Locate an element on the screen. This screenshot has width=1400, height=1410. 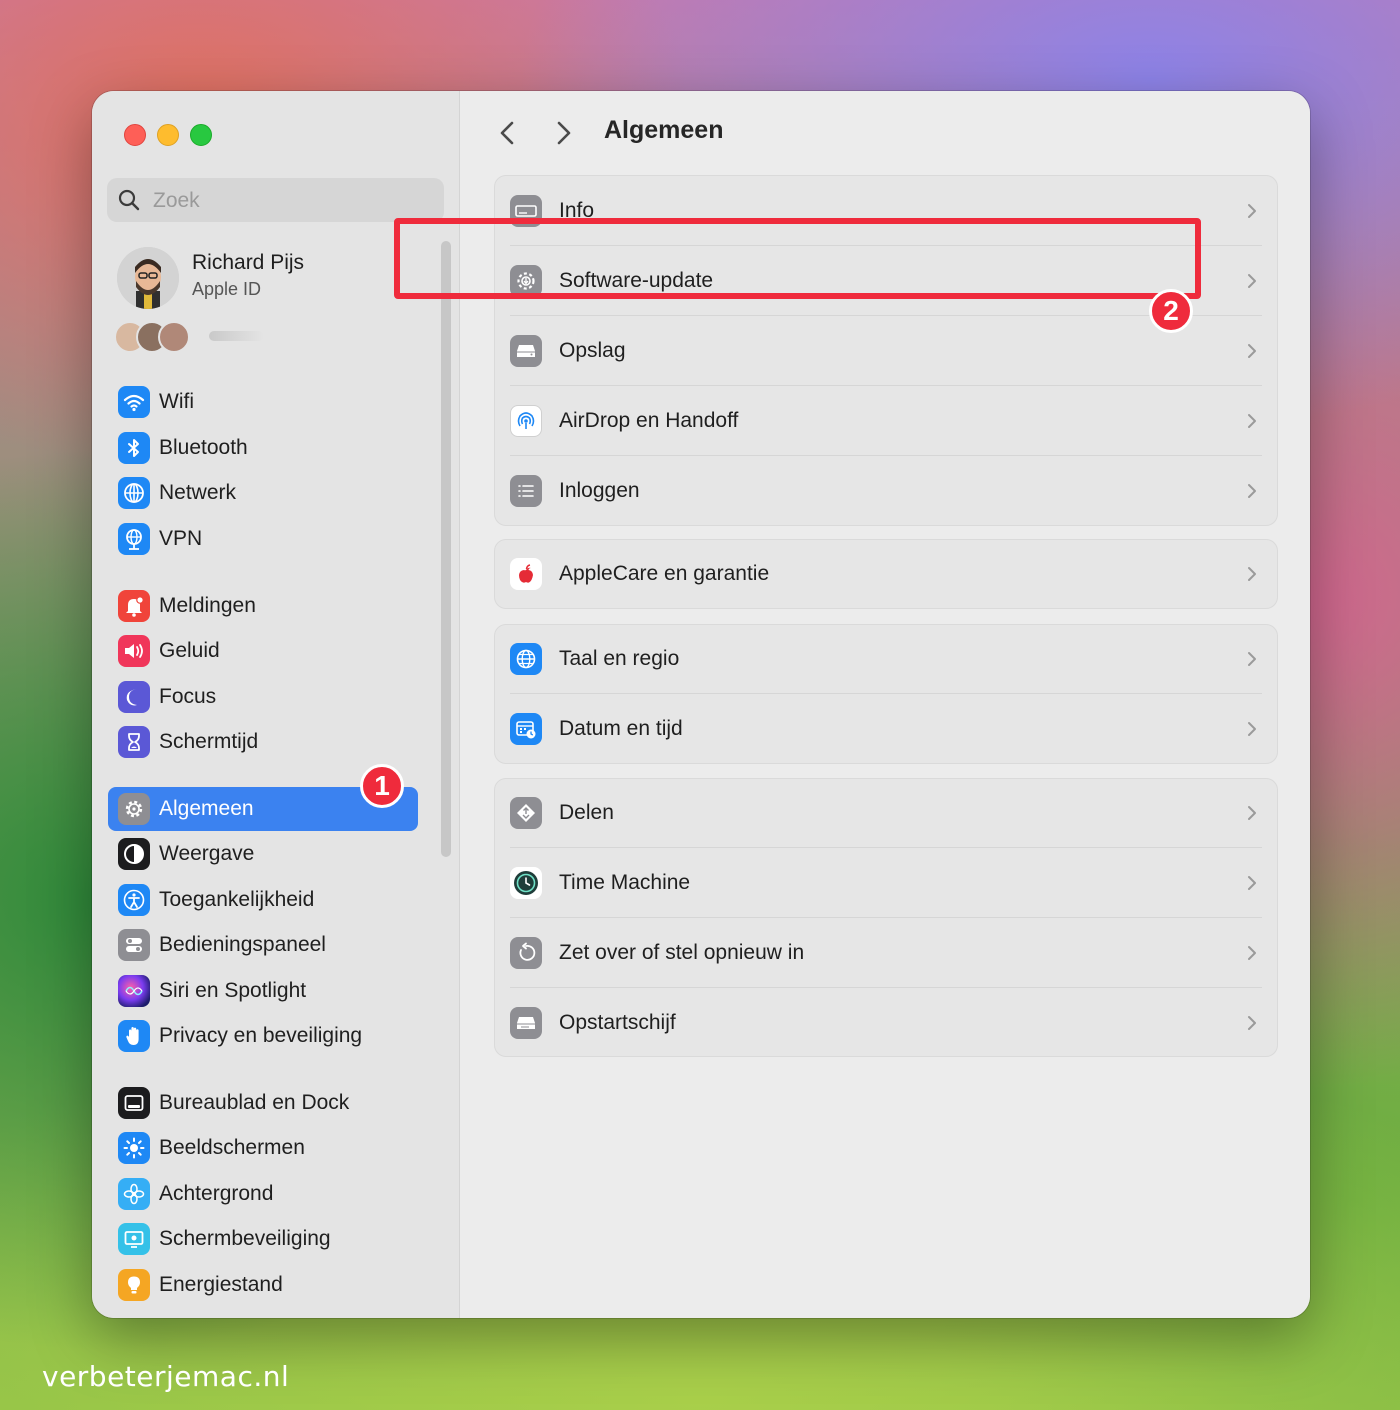
zoom-window-button is located at coordinates (201, 135).